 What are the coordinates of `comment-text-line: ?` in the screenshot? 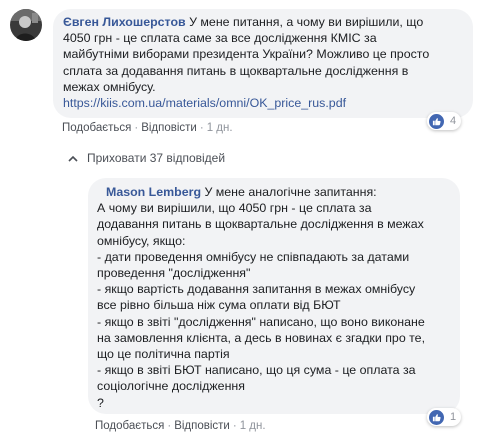 It's located at (100, 402).